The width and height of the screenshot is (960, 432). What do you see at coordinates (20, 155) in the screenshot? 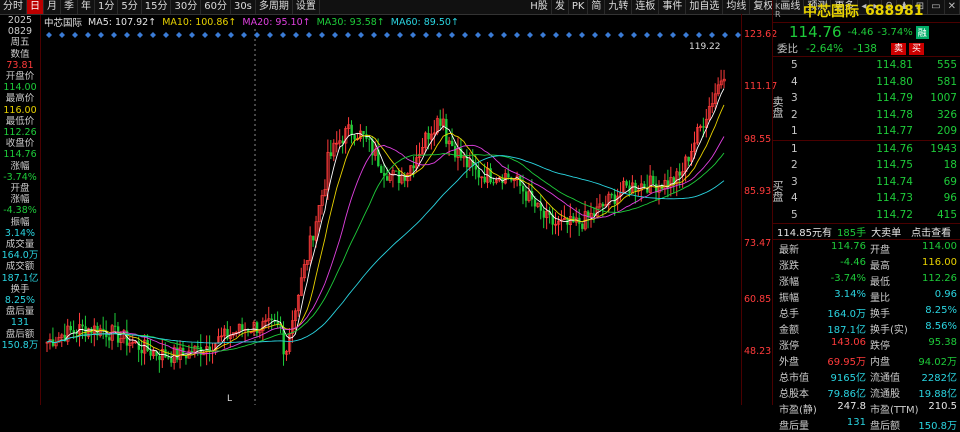
I see `data-panel-item: 114.76` at bounding box center [20, 155].